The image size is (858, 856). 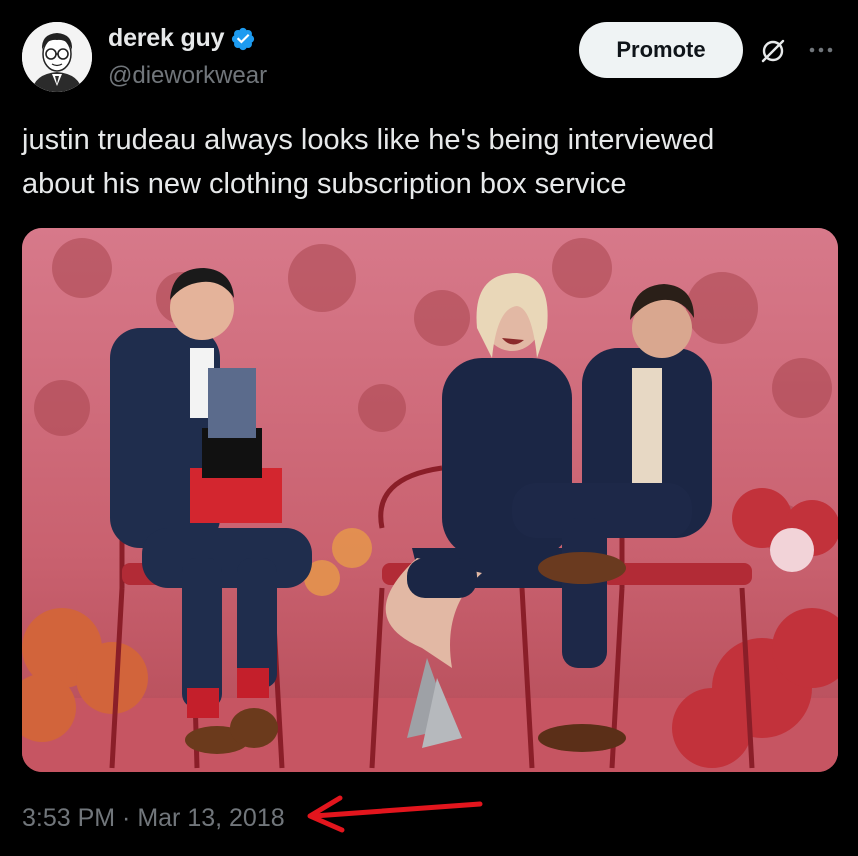 I want to click on red-arrow-icon, so click(x=395, y=814).